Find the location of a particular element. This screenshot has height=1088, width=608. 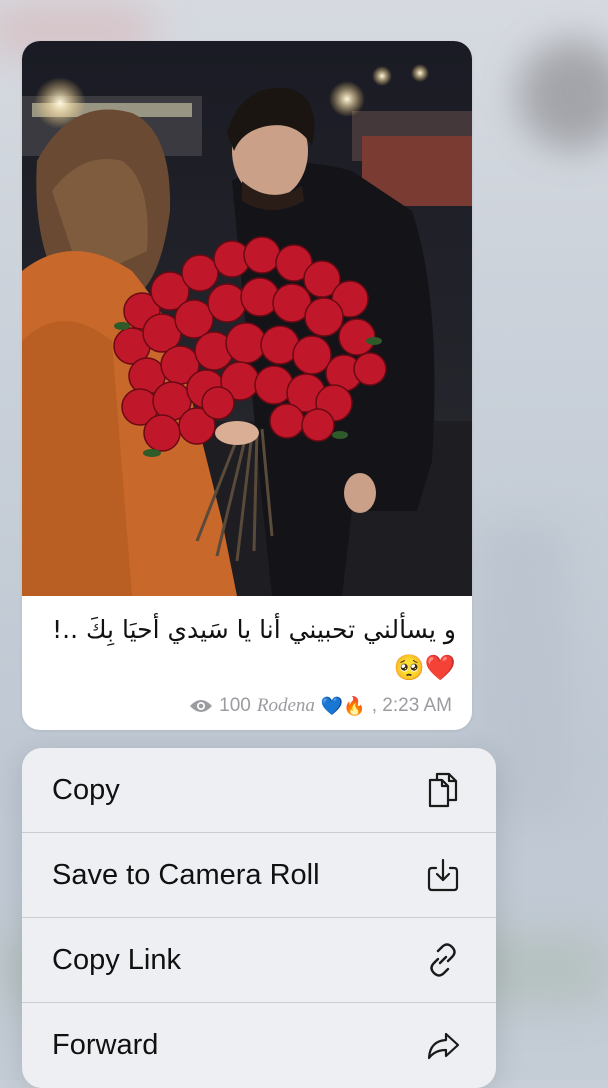

eye-icon is located at coordinates (201, 706).